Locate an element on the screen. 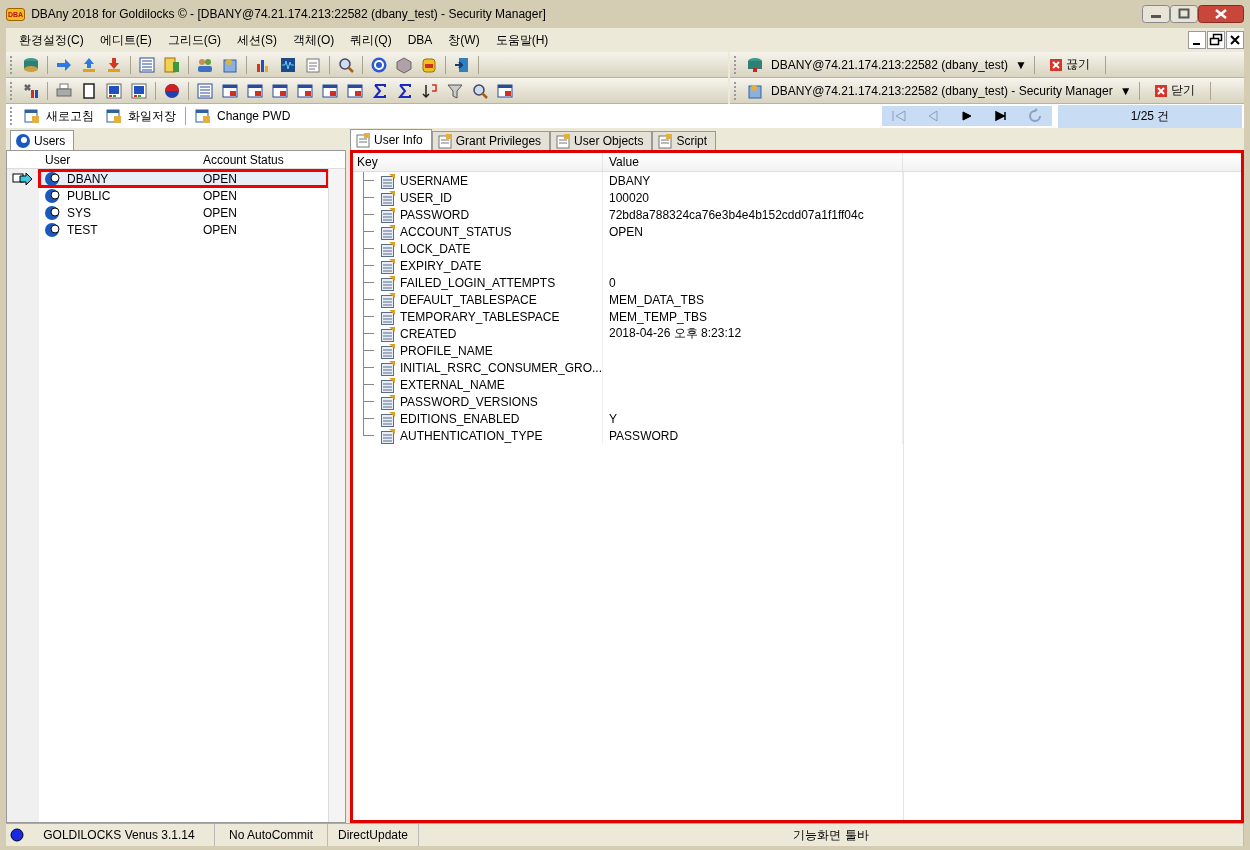  property-key: FAILED_LOGIN_ATTEMPTS is located at coordinates (478, 282).